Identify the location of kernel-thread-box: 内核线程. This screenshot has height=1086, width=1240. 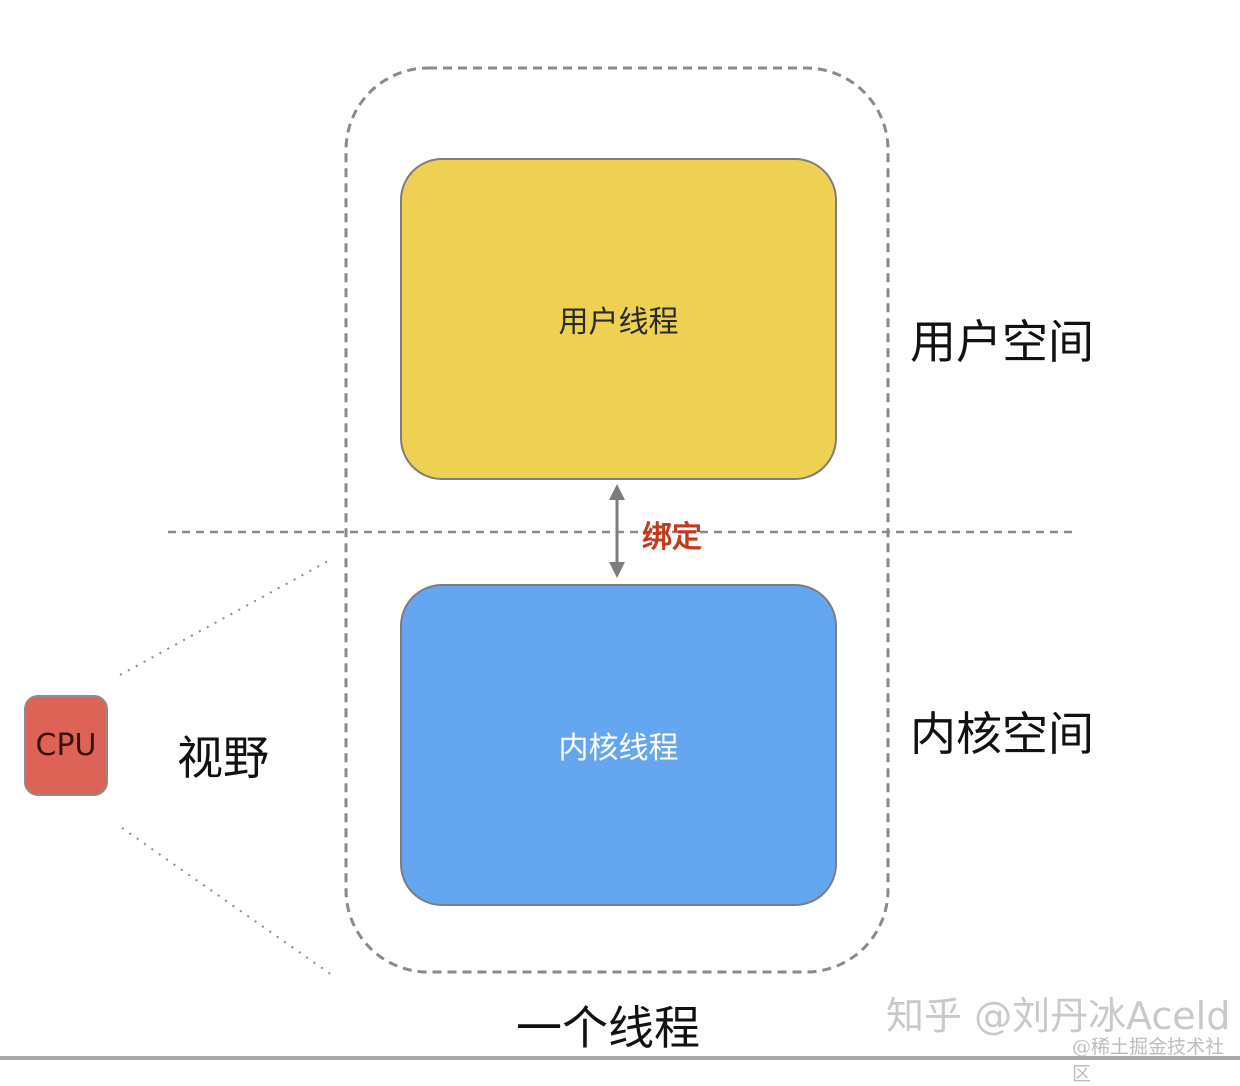
(618, 745).